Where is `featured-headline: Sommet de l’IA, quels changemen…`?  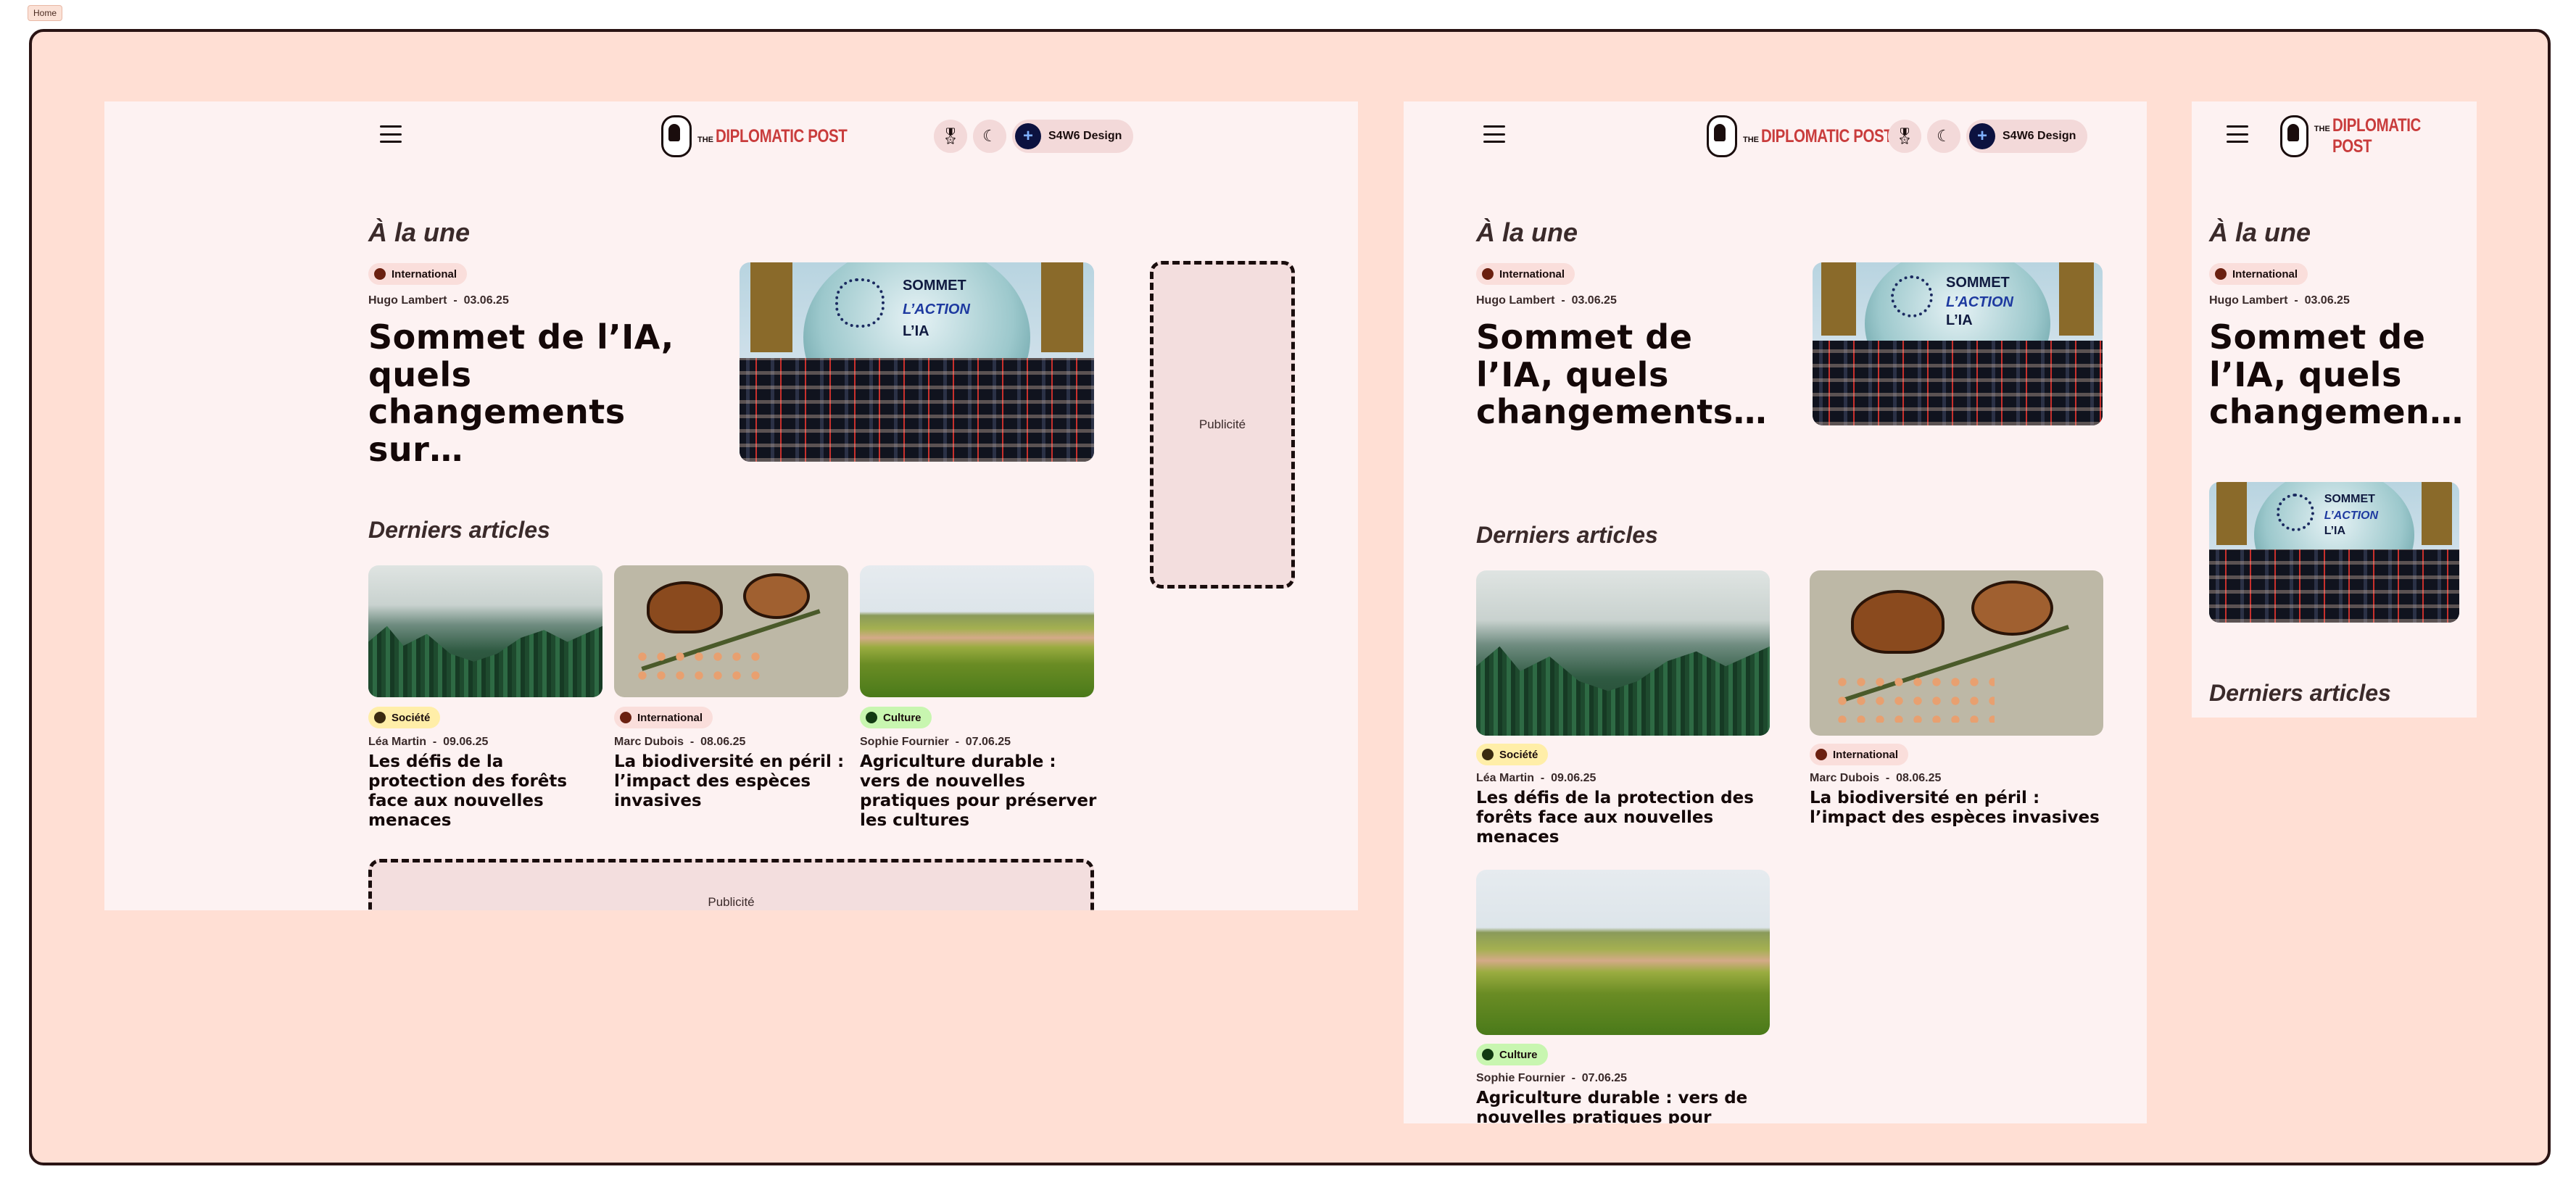 featured-headline: Sommet de l’IA, quels changemen… is located at coordinates (2336, 374).